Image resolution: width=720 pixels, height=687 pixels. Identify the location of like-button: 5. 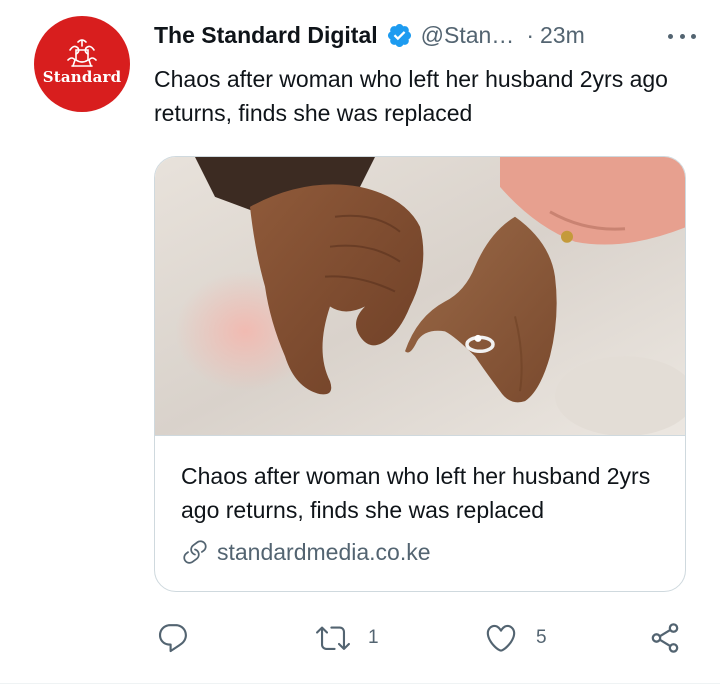
(515, 638).